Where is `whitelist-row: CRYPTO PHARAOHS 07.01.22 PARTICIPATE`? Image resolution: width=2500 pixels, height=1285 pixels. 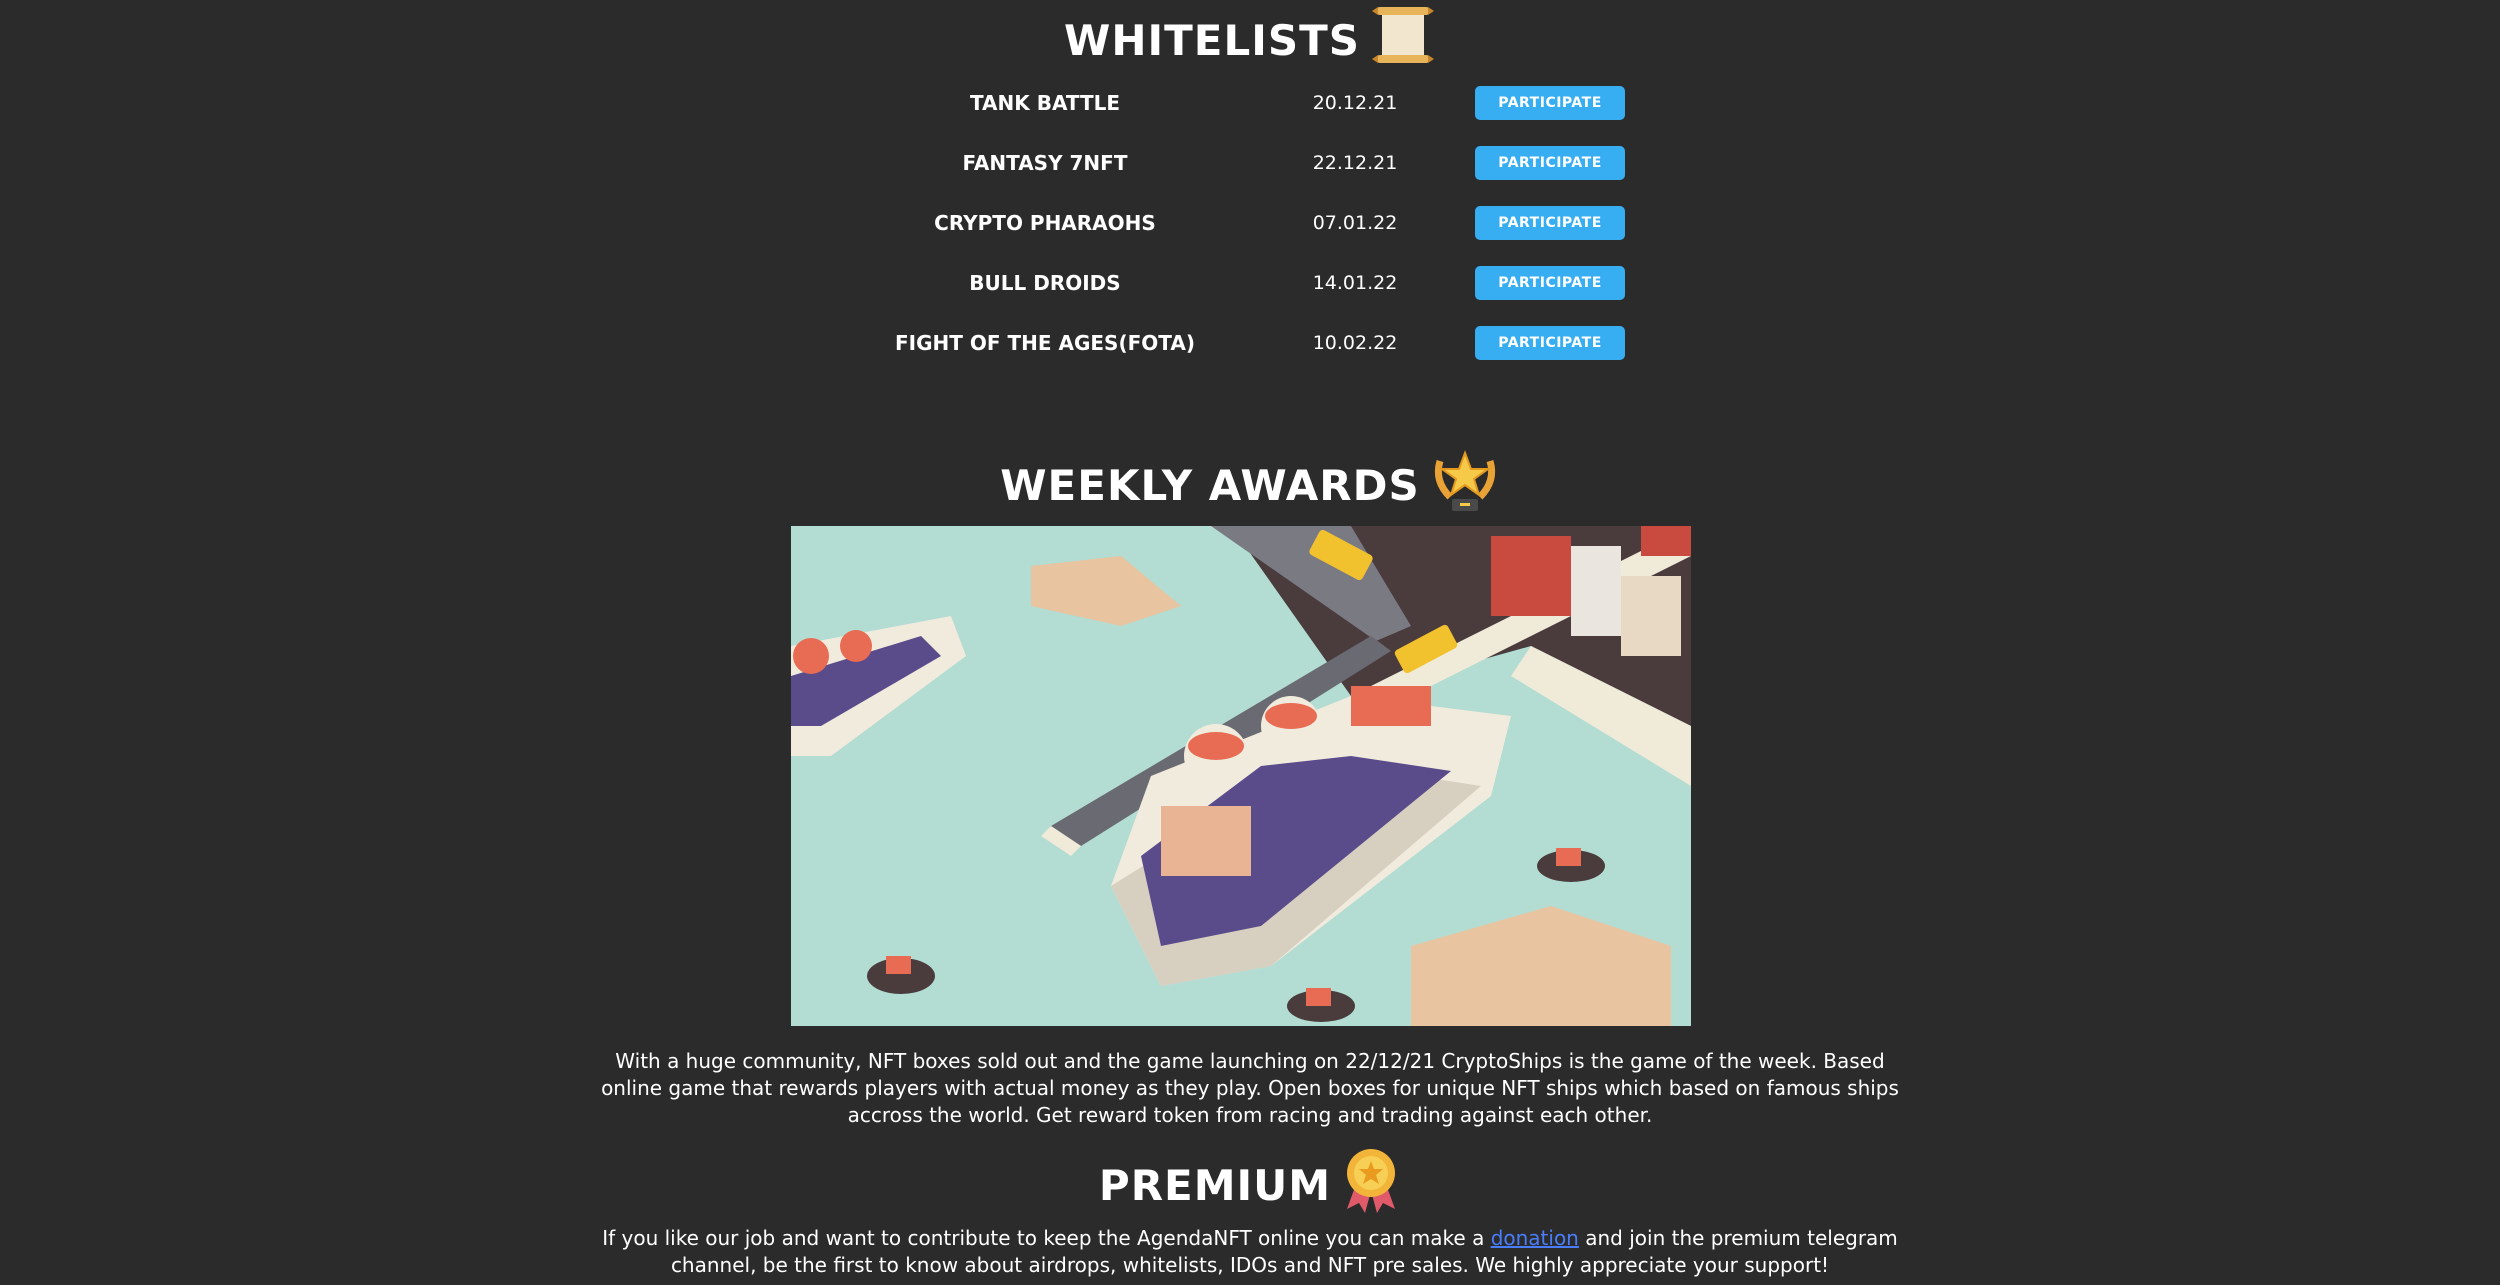
whitelist-row: CRYPTO PHARAOHS 07.01.22 PARTICIPATE is located at coordinates (1250, 223).